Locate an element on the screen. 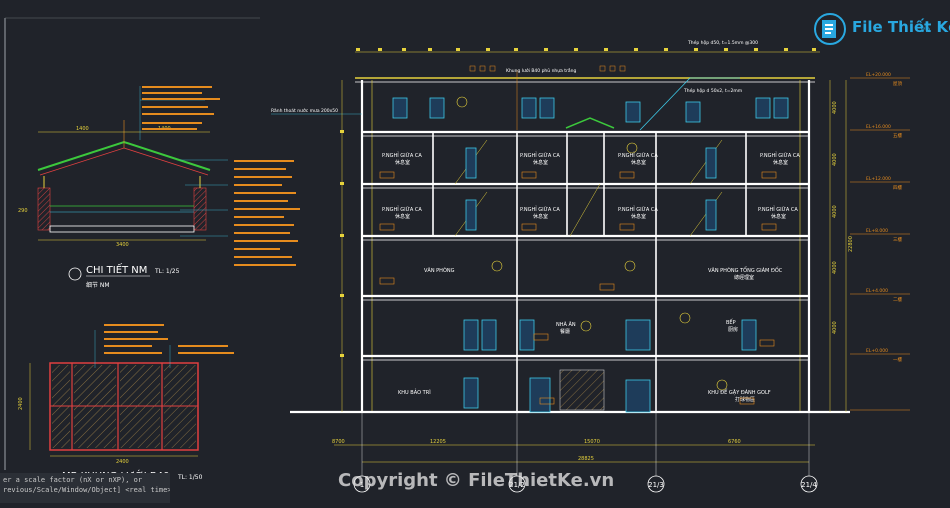  dim-left: 1400 is located at coordinates (82, 129).